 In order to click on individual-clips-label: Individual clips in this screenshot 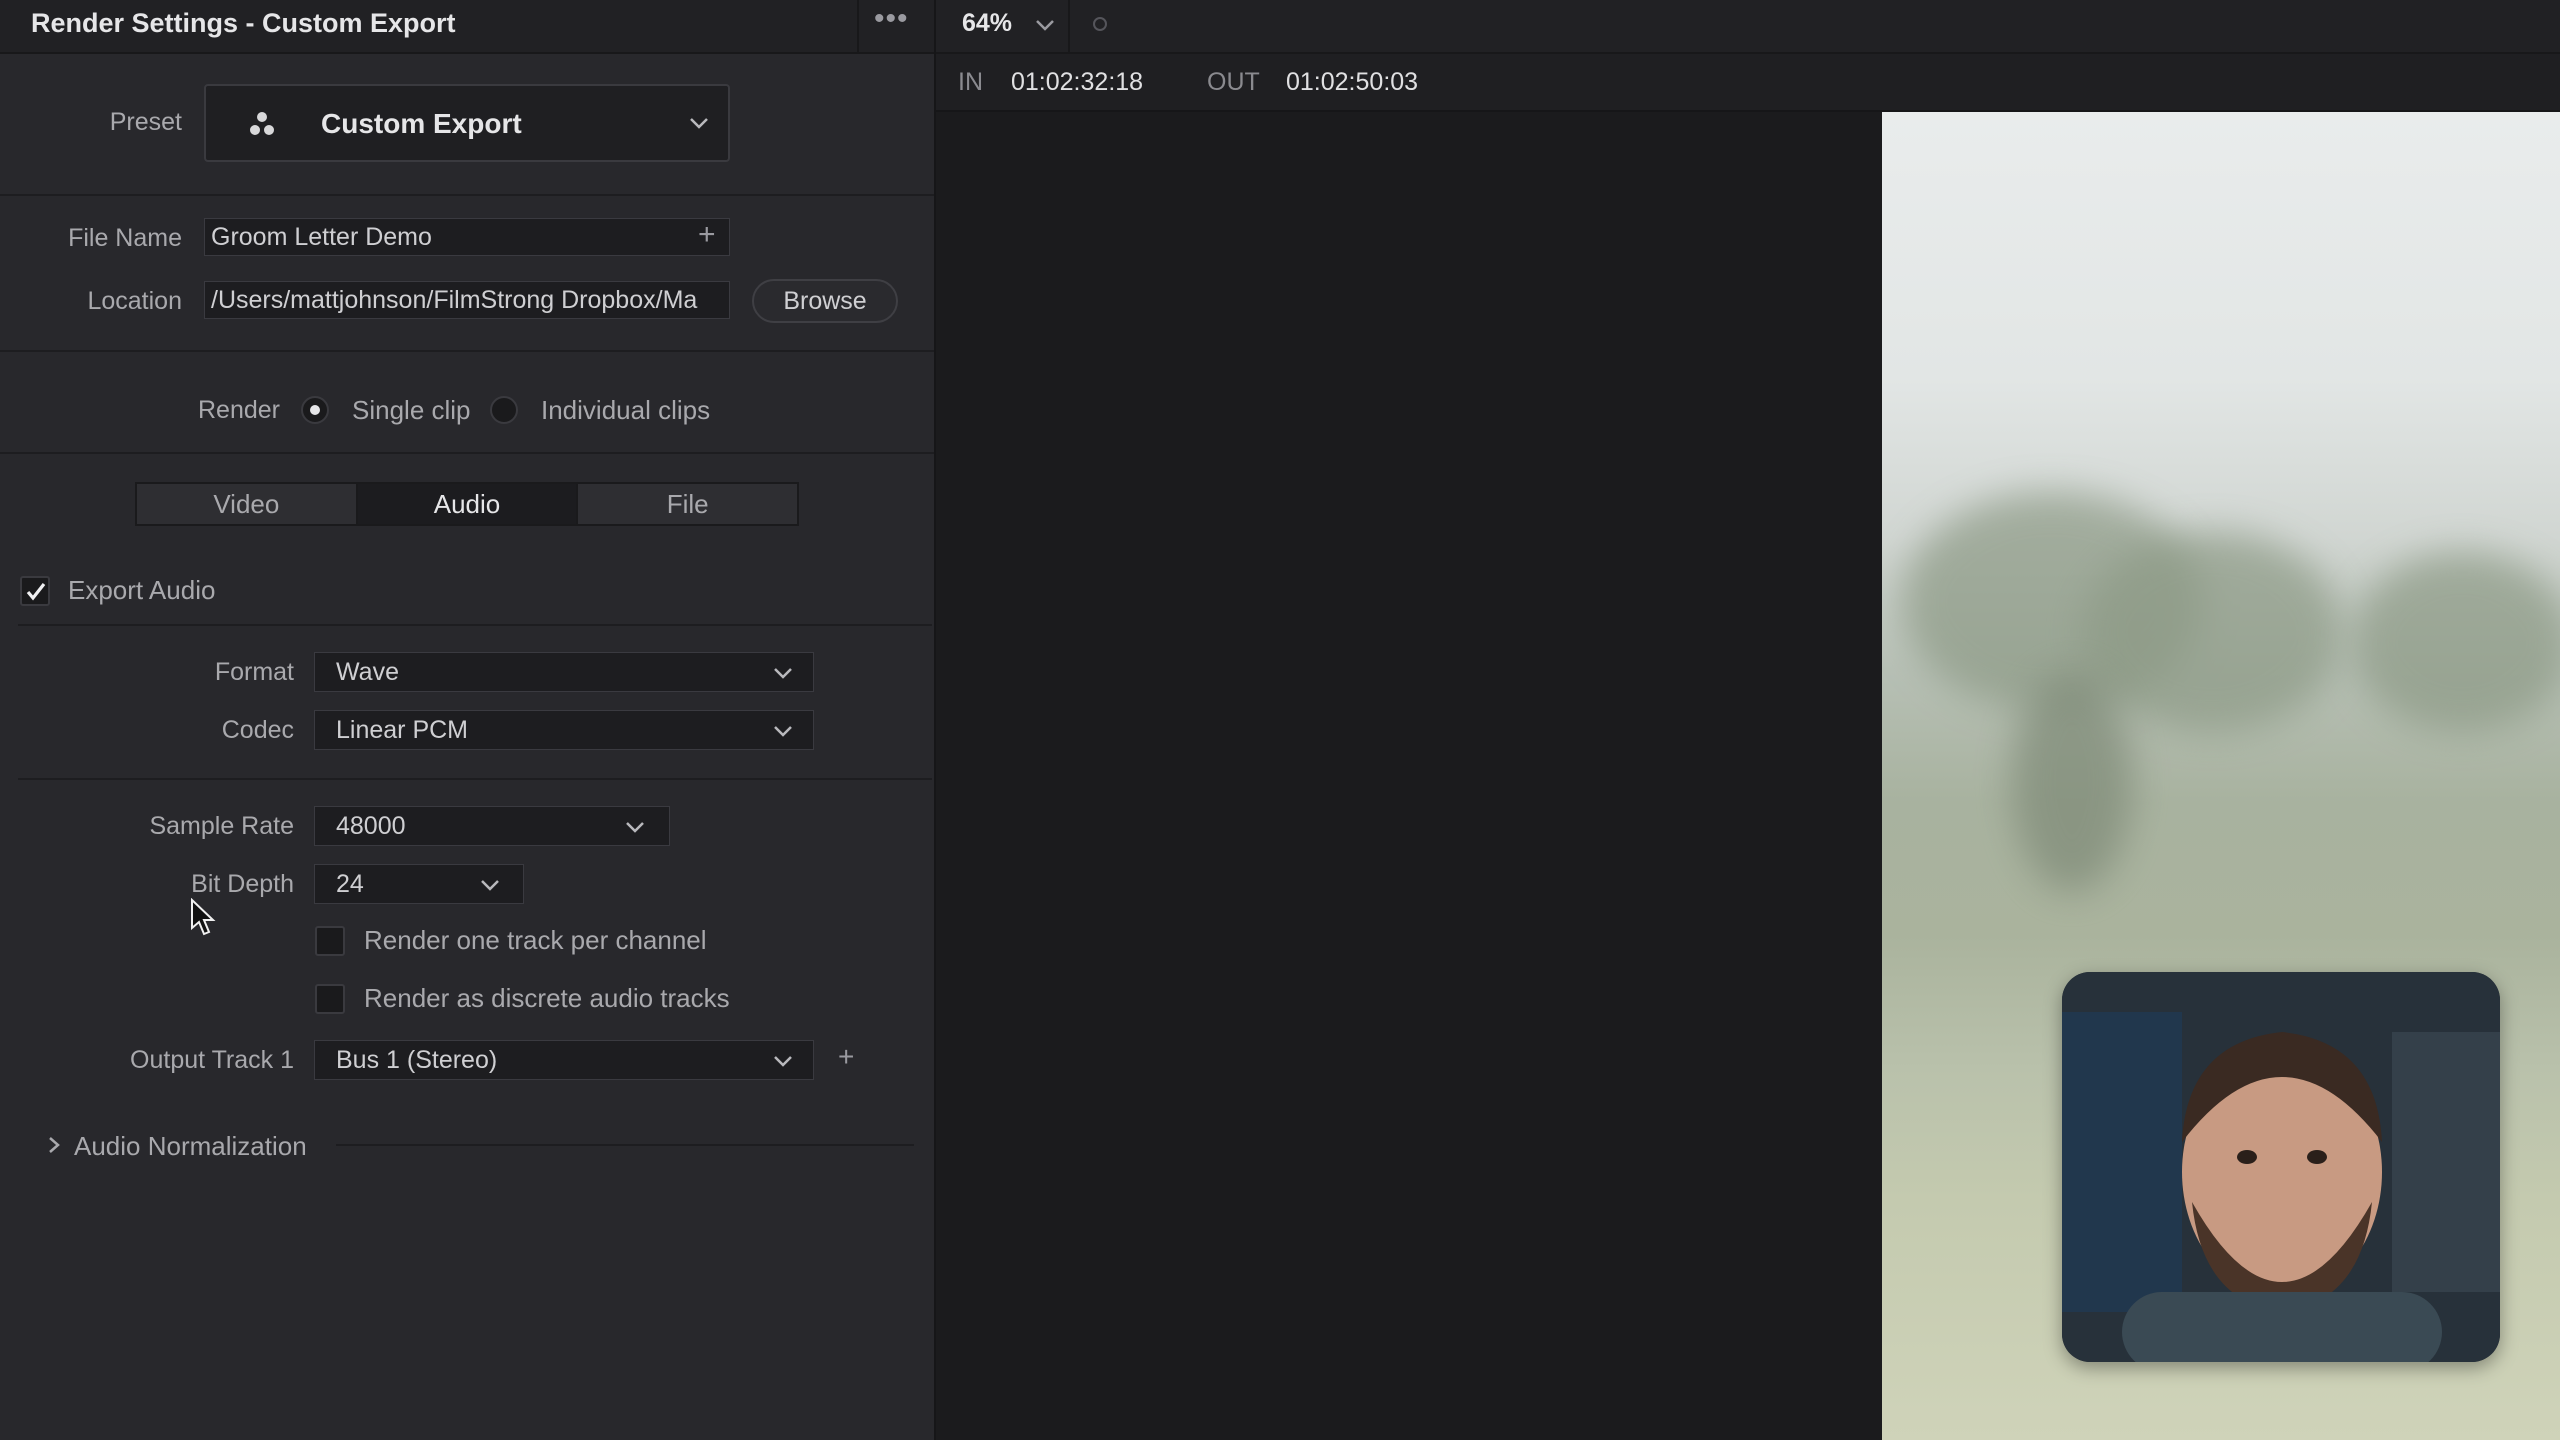, I will do `click(626, 410)`.